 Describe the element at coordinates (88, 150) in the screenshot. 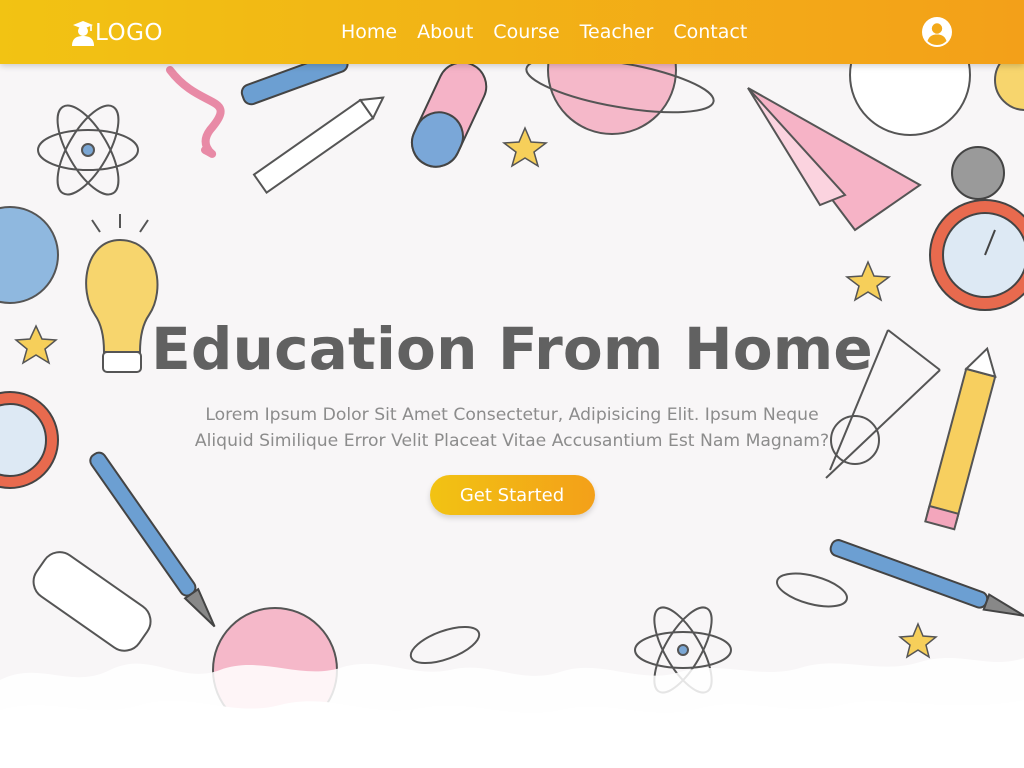

I see `atom-icon` at that location.